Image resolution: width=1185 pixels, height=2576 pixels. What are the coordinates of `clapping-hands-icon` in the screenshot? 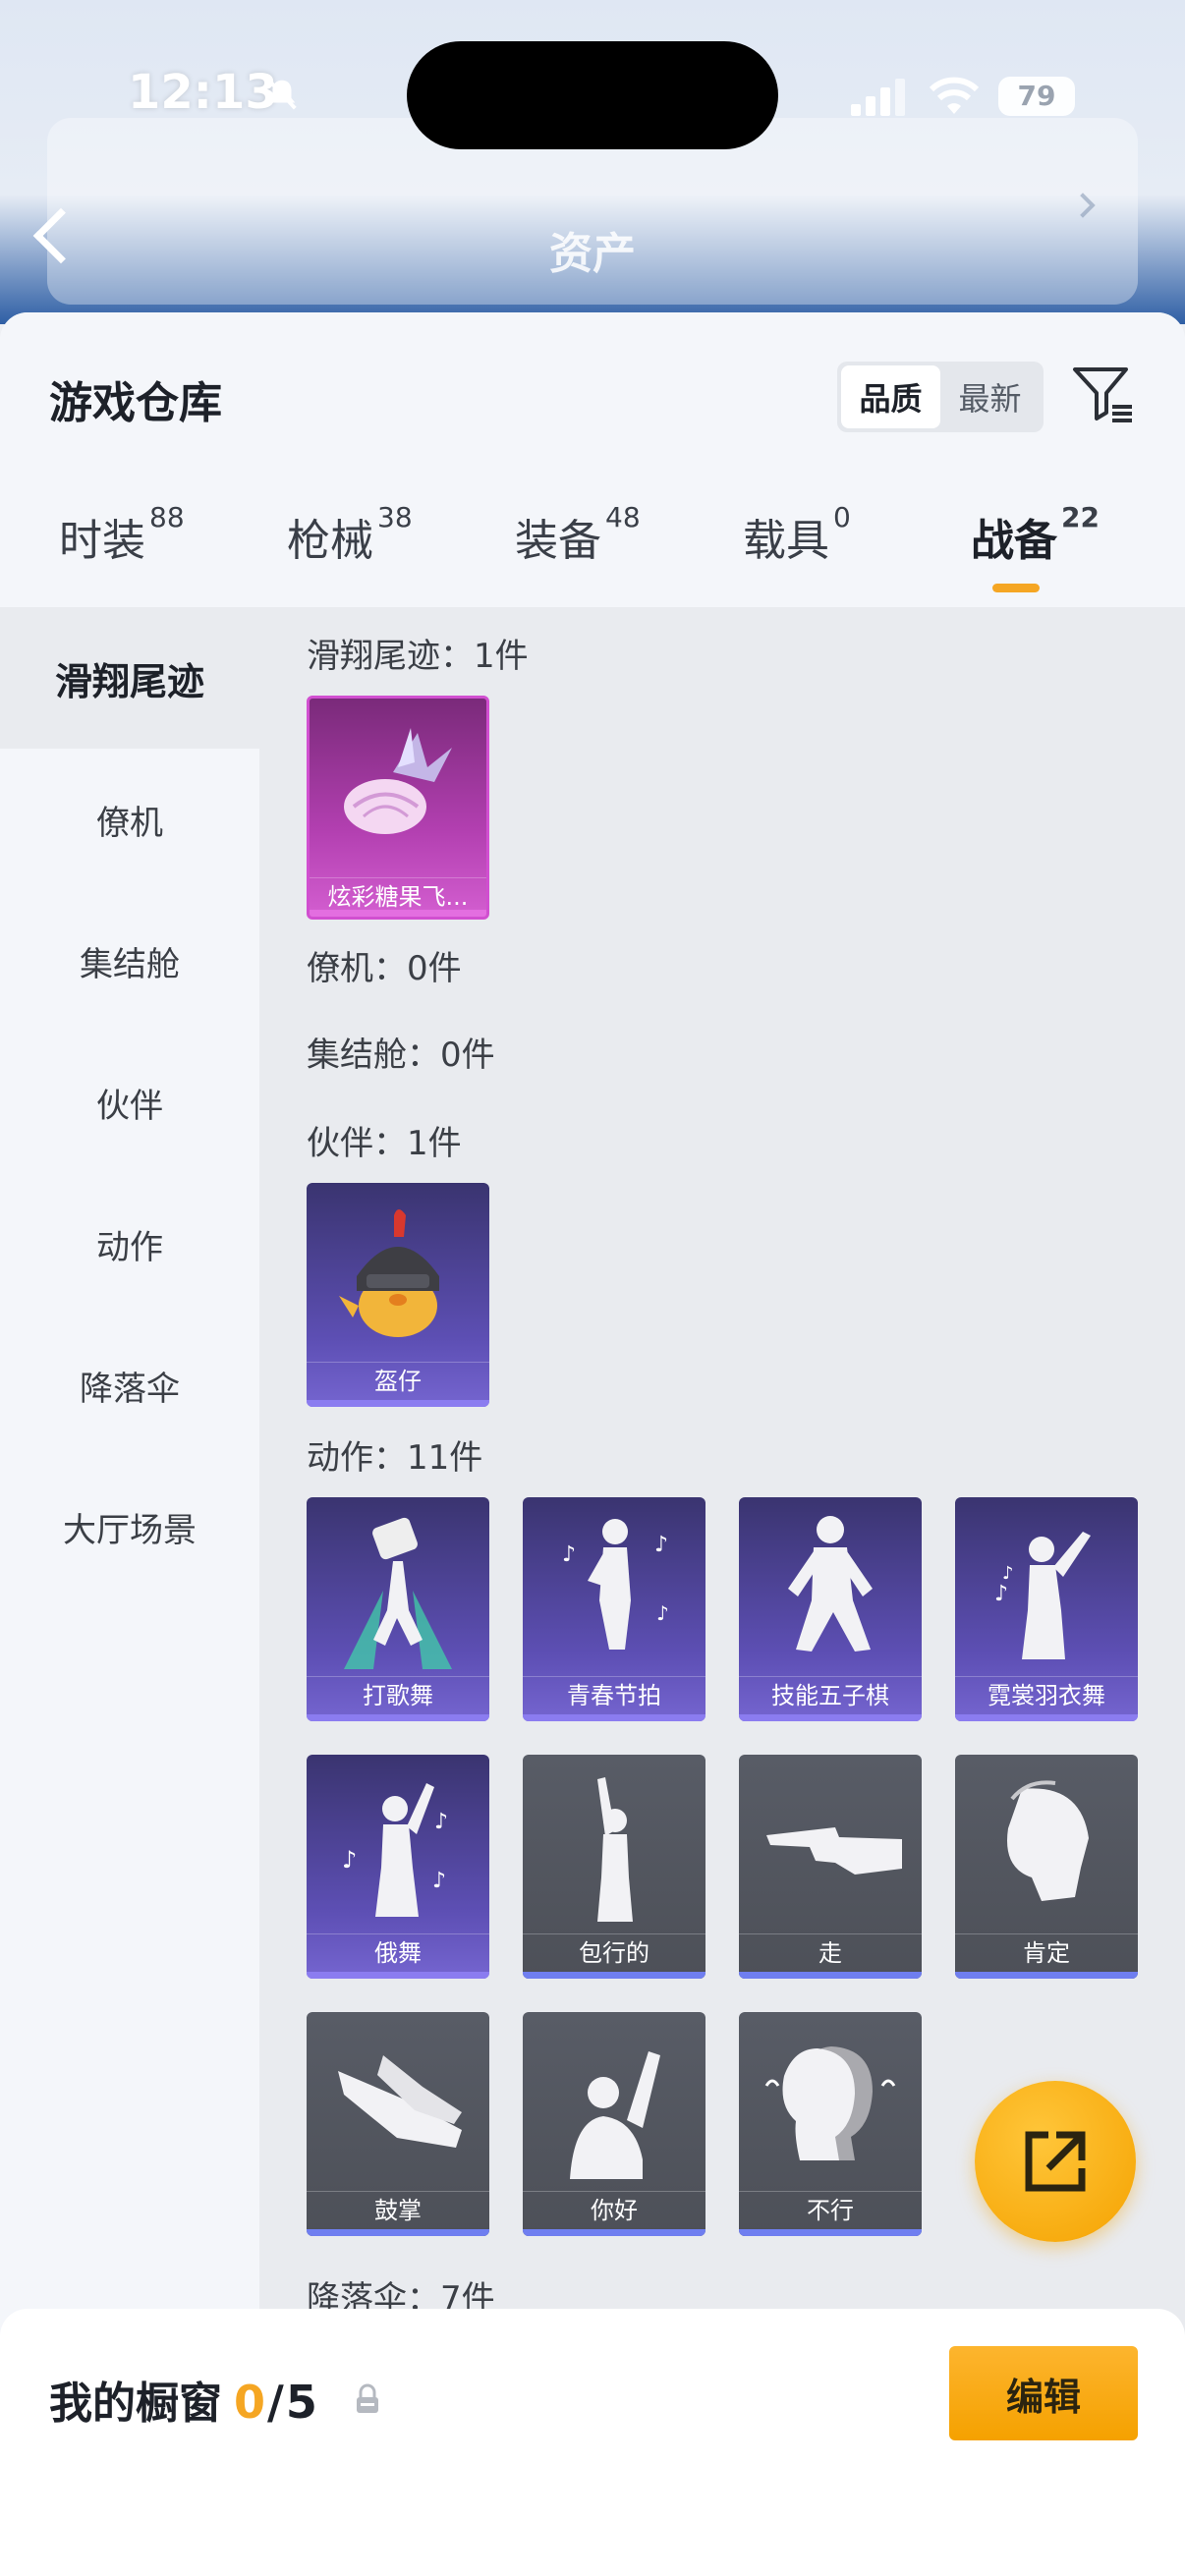 It's located at (400, 2101).